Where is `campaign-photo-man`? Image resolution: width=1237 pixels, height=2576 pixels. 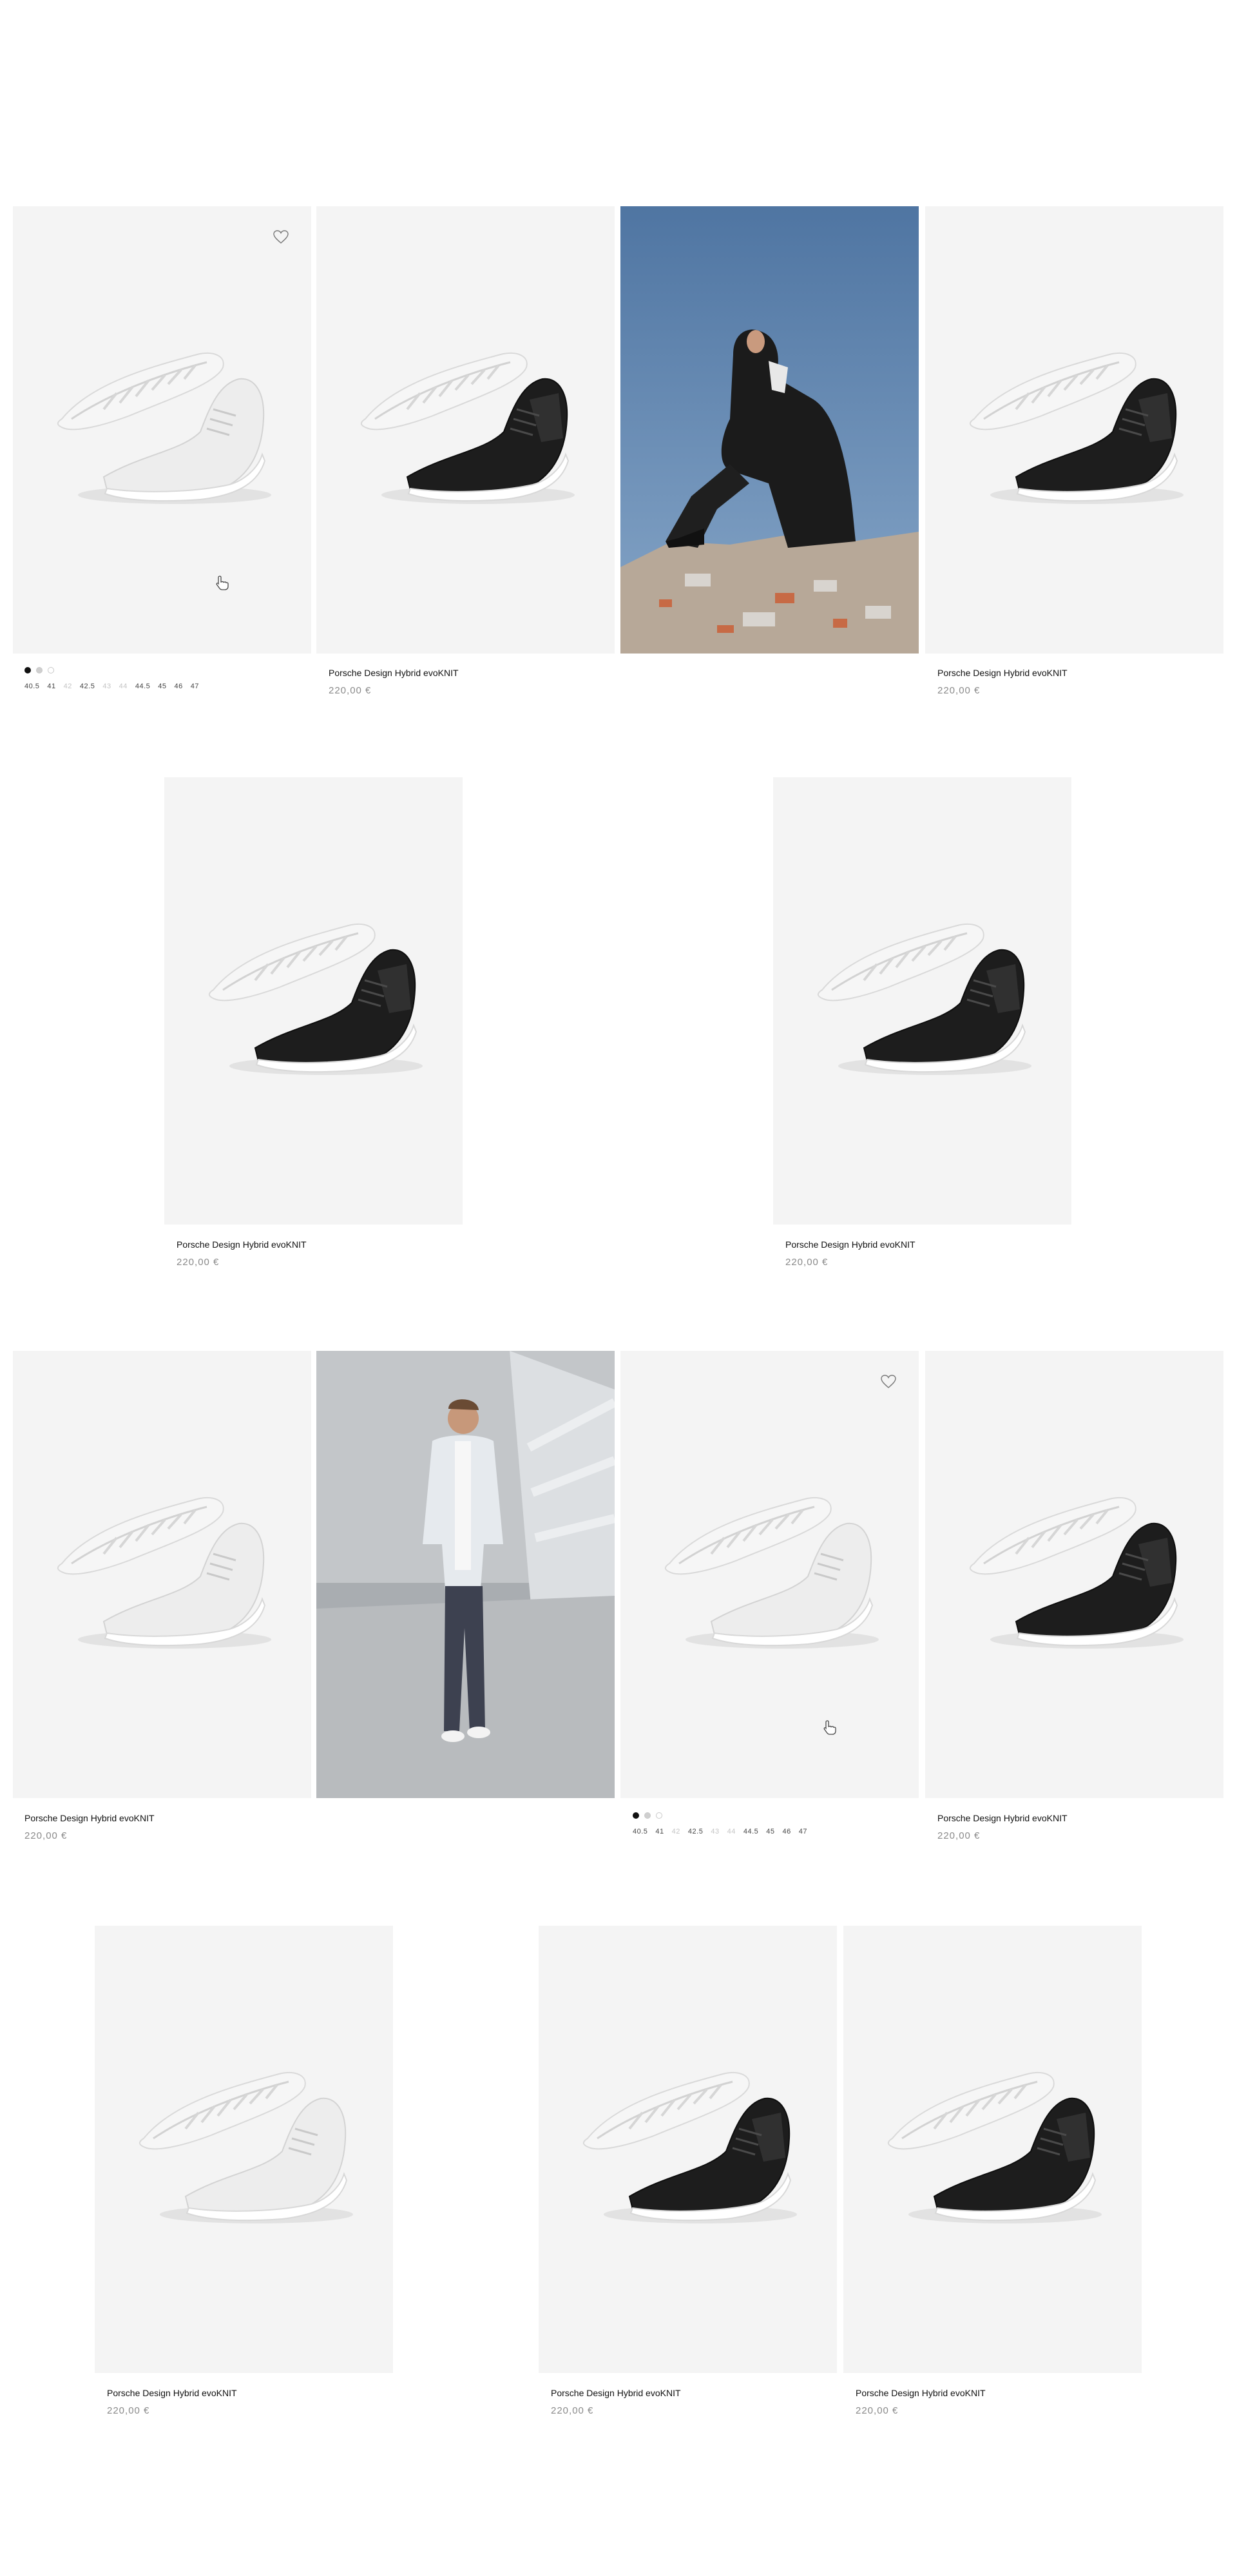 campaign-photo-man is located at coordinates (465, 1574).